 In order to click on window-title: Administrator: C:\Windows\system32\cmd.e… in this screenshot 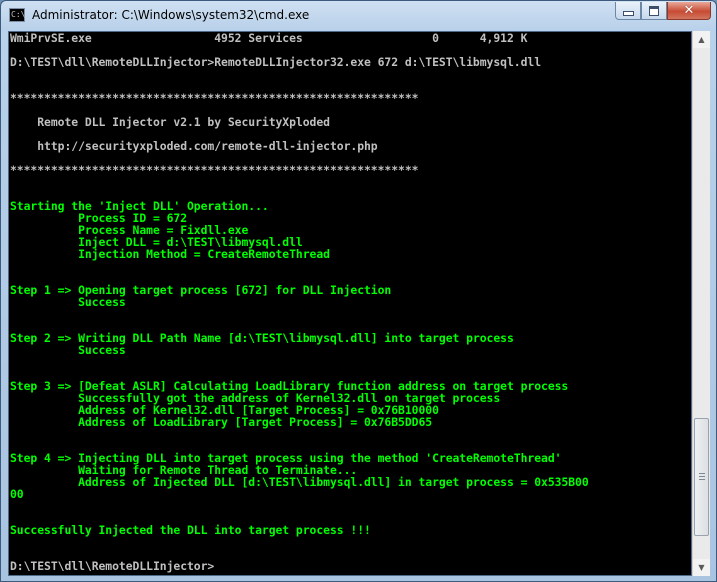, I will do `click(171, 15)`.